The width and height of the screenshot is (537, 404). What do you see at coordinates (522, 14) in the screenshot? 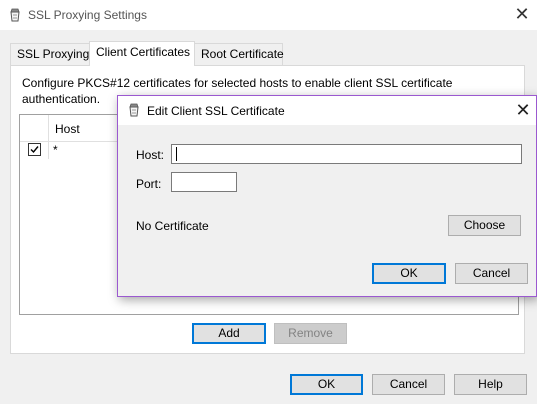
I see `close-window-button: ✕` at bounding box center [522, 14].